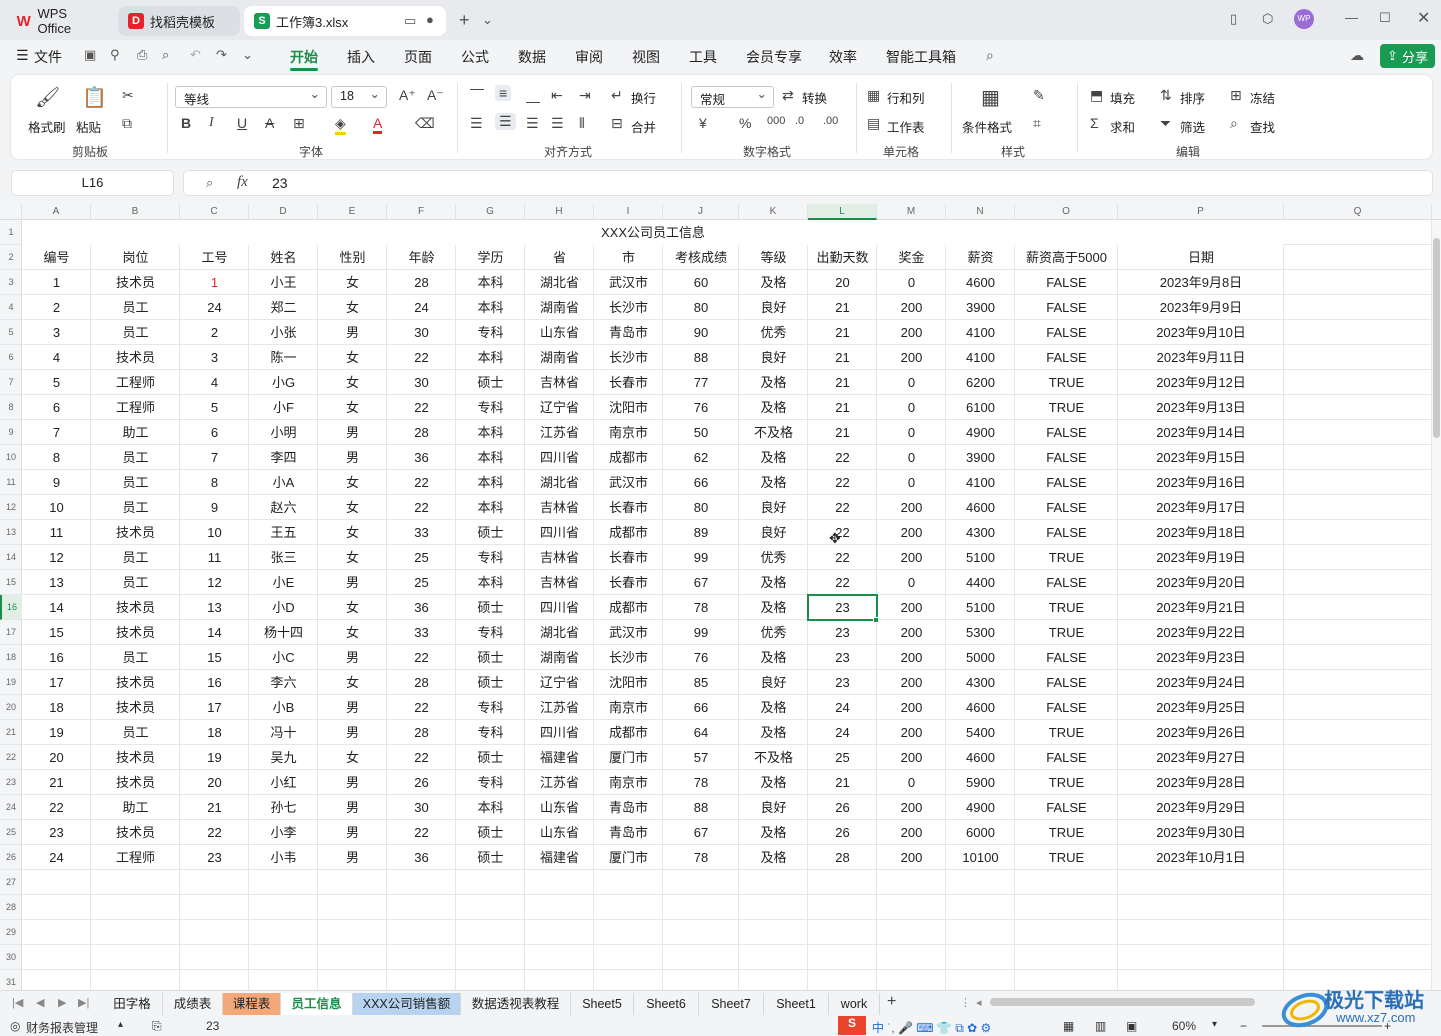  I want to click on filter-icon: ⏷, so click(1165, 123).